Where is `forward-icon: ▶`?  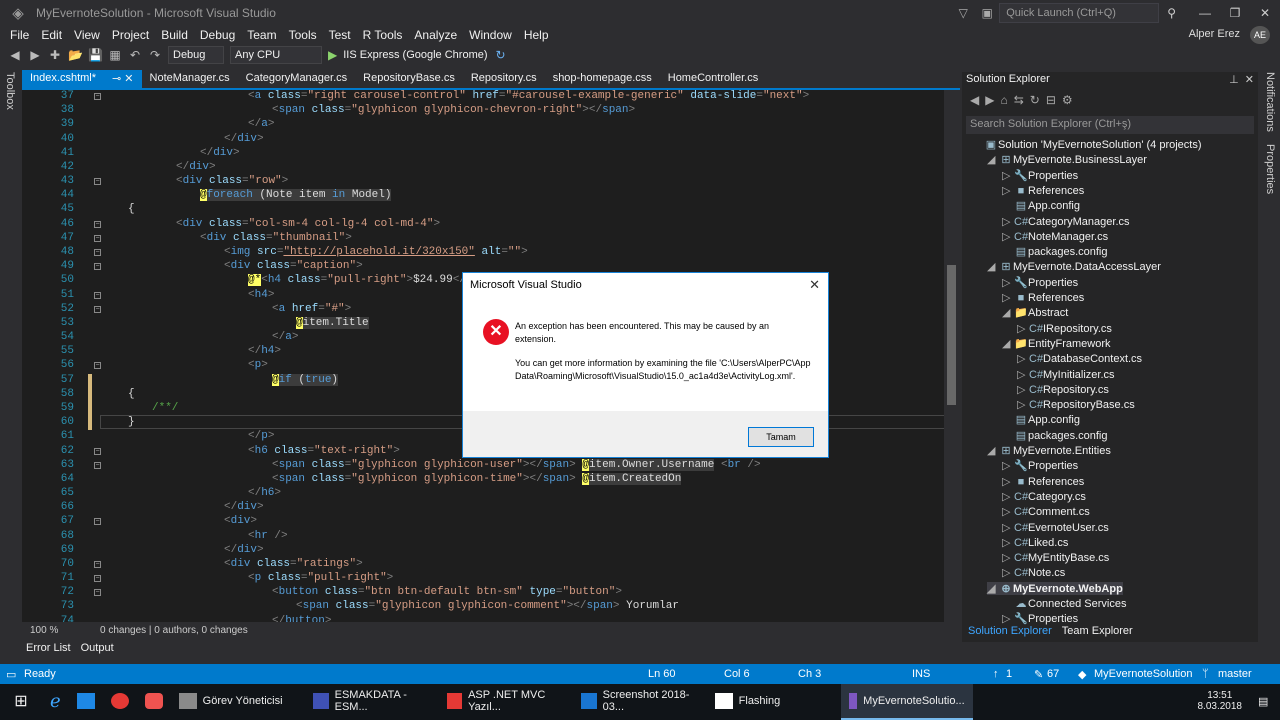 forward-icon: ▶ is located at coordinates (35, 55).